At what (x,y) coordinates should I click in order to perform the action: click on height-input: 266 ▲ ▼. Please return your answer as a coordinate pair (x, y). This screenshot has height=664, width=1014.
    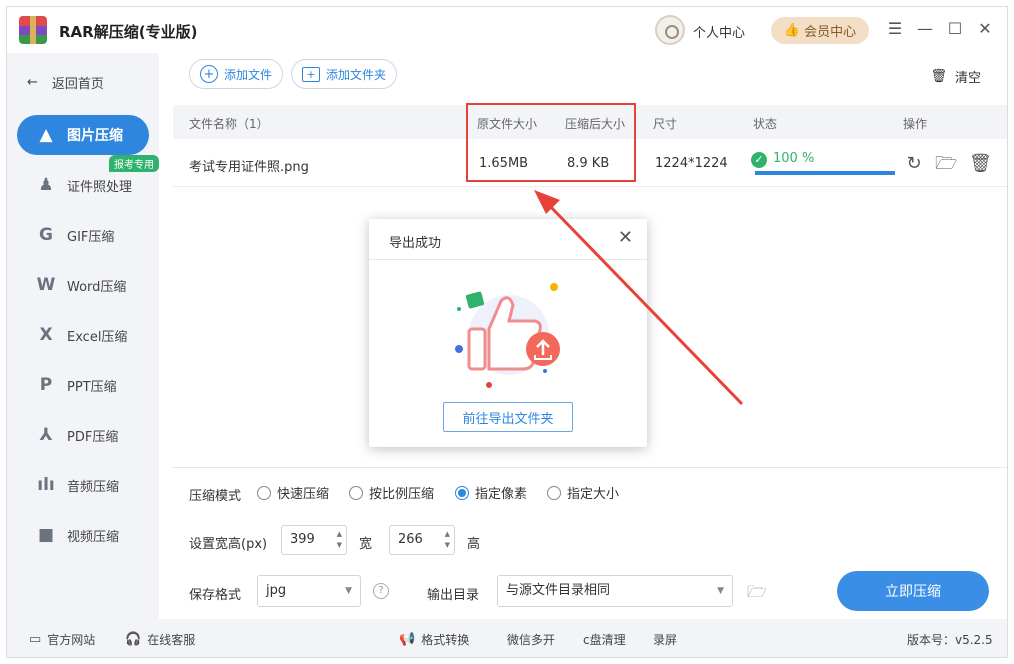
    Looking at the image, I should click on (422, 540).